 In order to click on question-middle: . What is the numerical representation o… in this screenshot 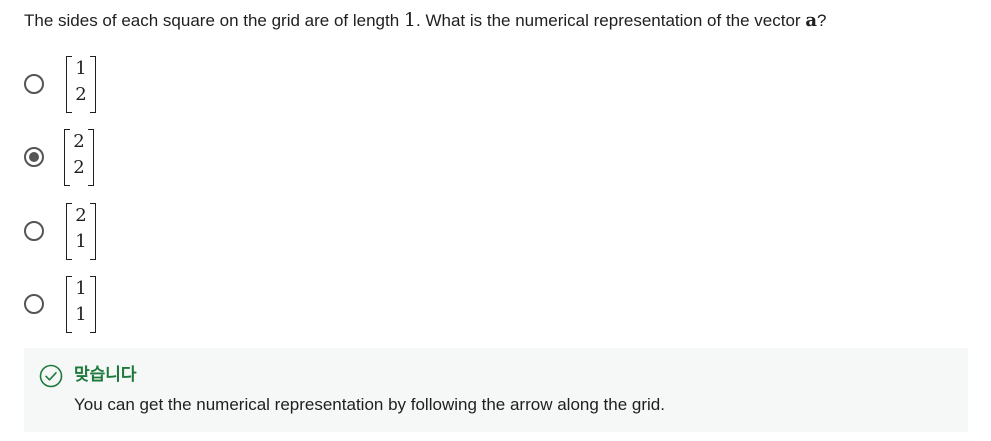, I will do `click(611, 20)`.